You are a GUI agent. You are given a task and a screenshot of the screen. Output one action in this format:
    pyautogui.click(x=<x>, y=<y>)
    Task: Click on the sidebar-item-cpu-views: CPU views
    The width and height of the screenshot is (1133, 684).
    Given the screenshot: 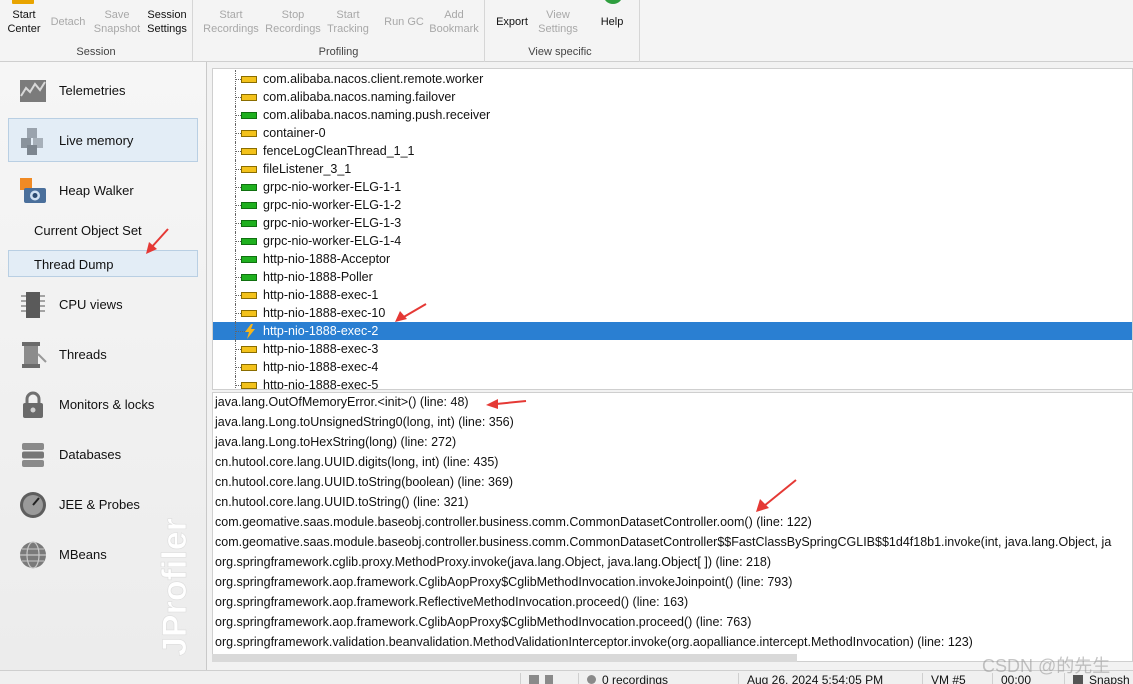 What is the action you would take?
    pyautogui.click(x=103, y=304)
    